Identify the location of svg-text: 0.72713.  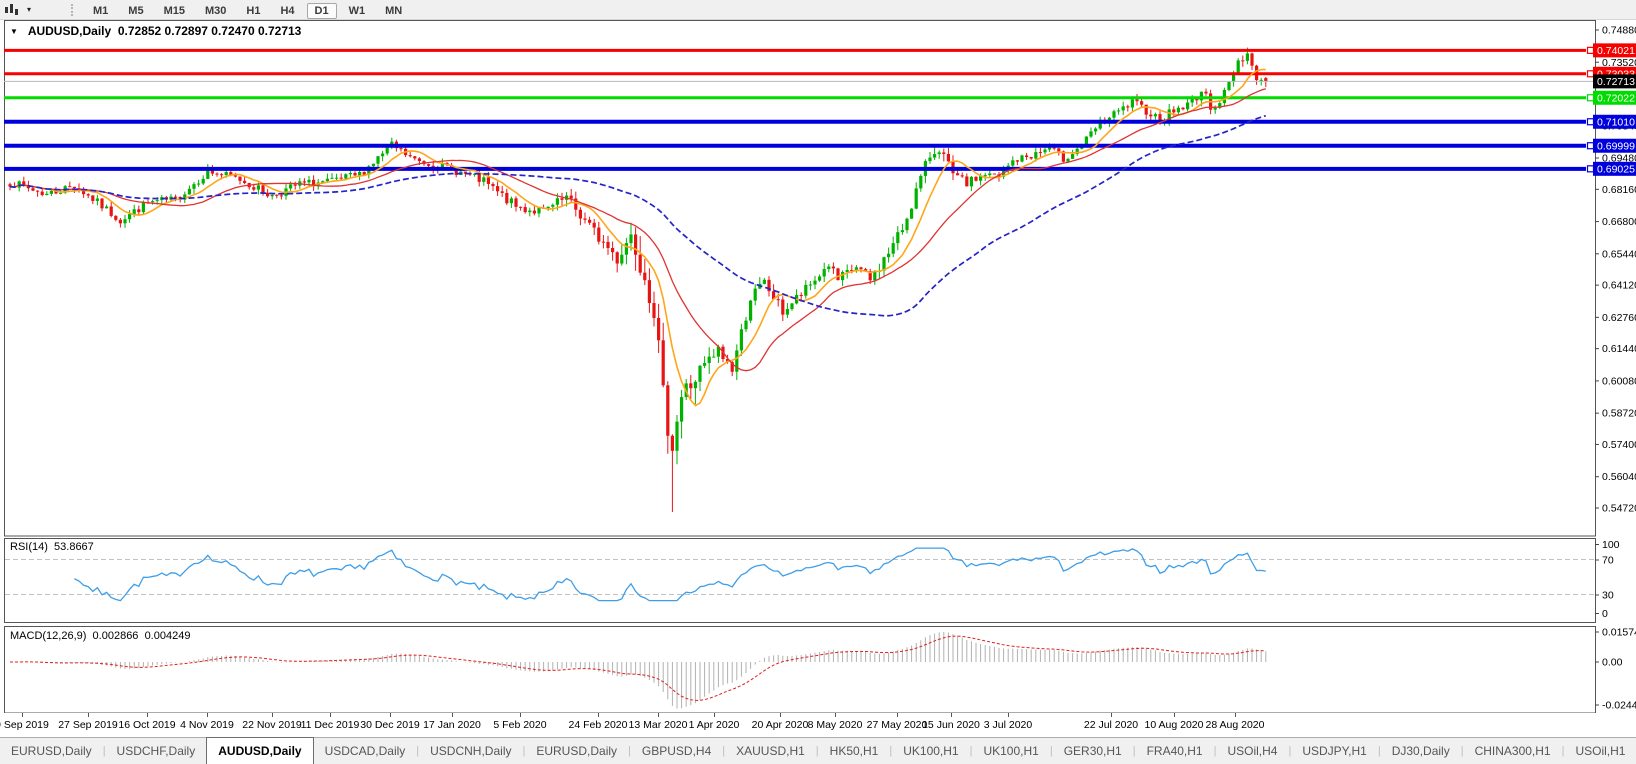
(1616, 82).